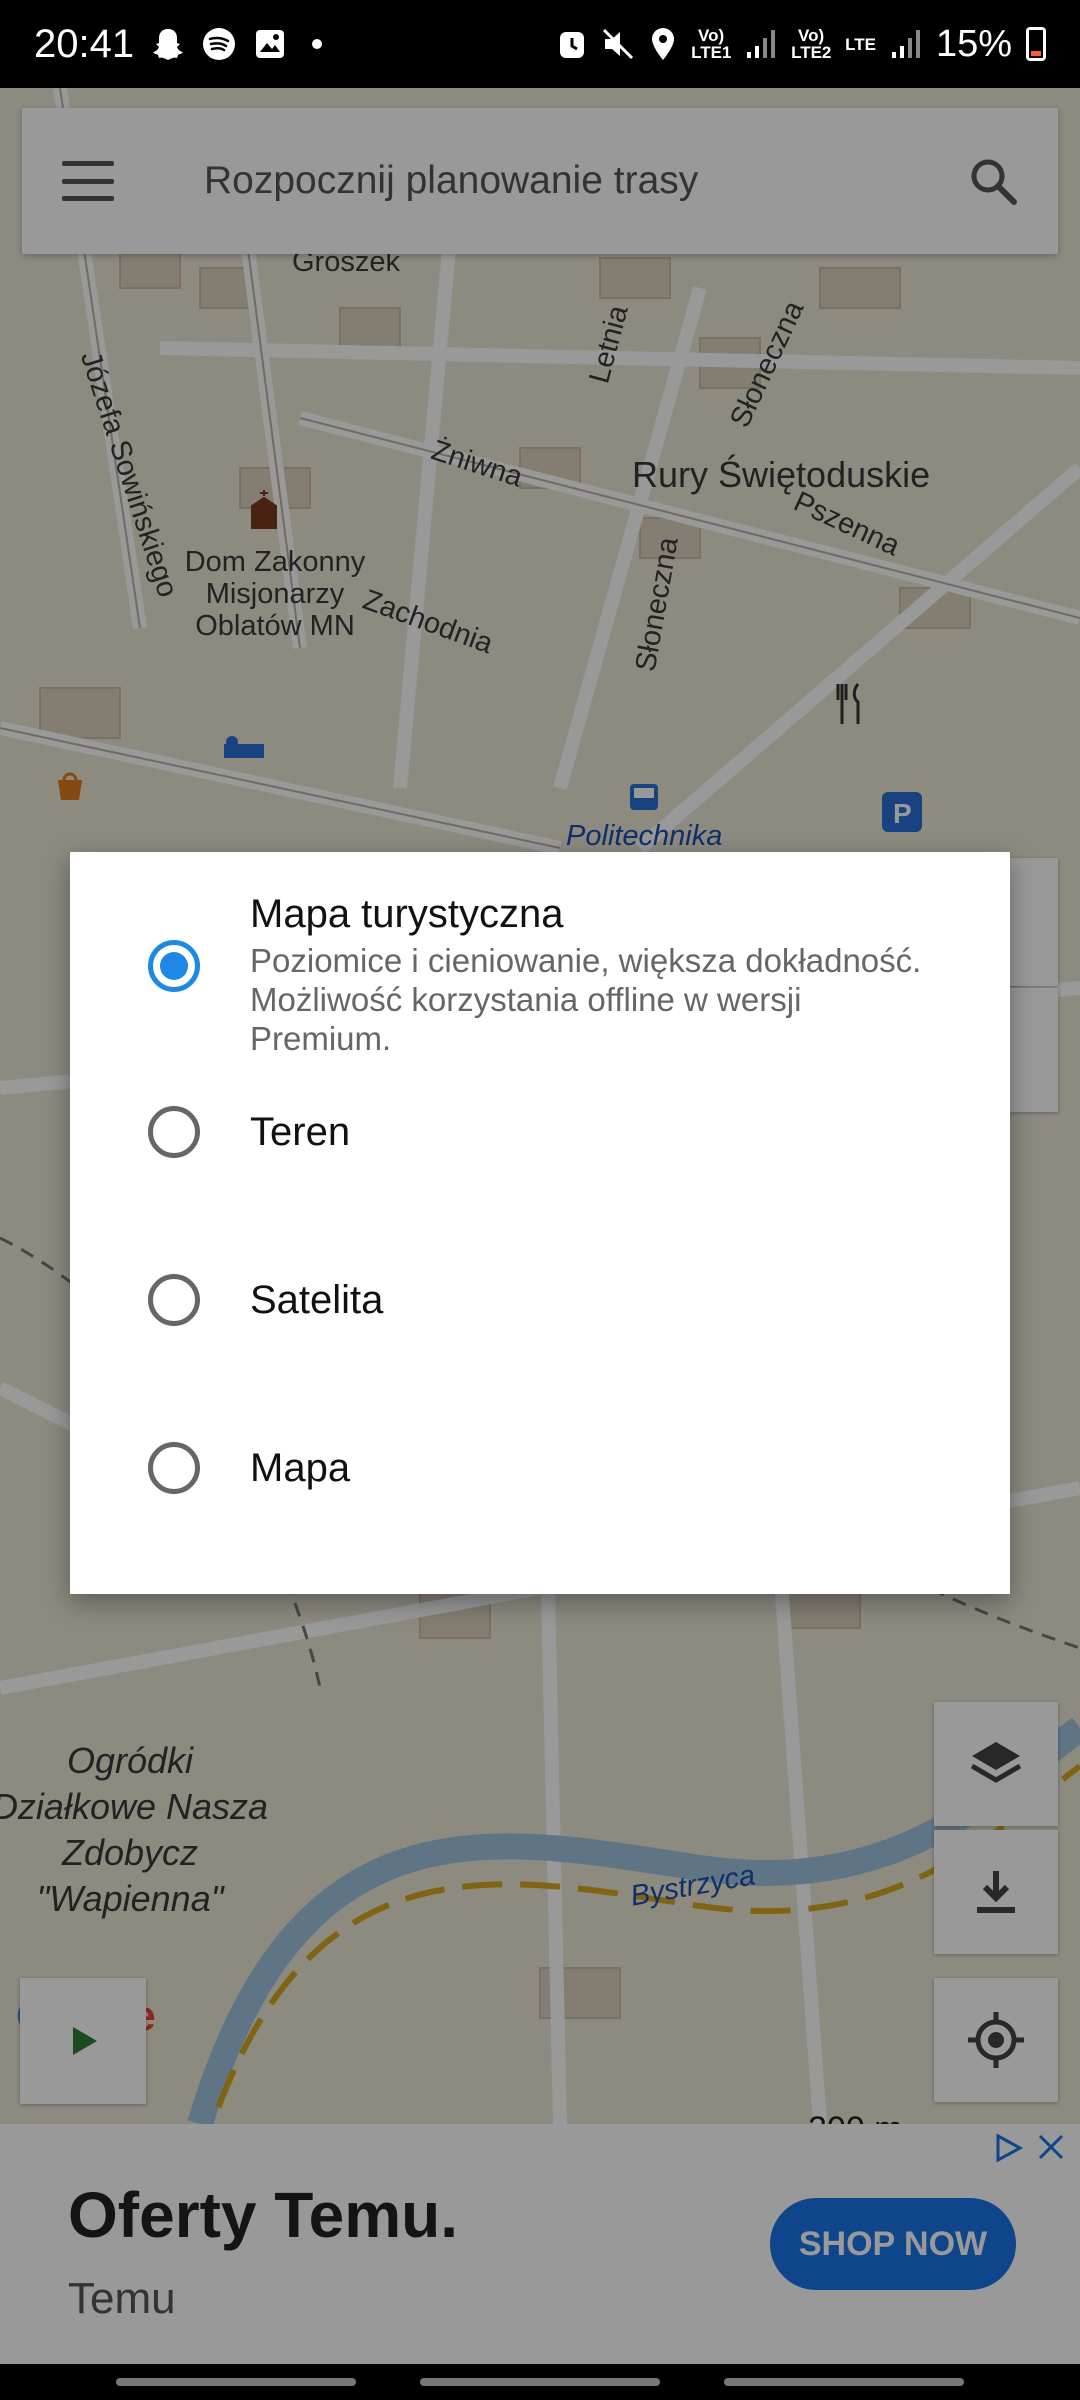 The width and height of the screenshot is (1080, 2400). I want to click on network-lte1-label: Vo) LTE1, so click(711, 44).